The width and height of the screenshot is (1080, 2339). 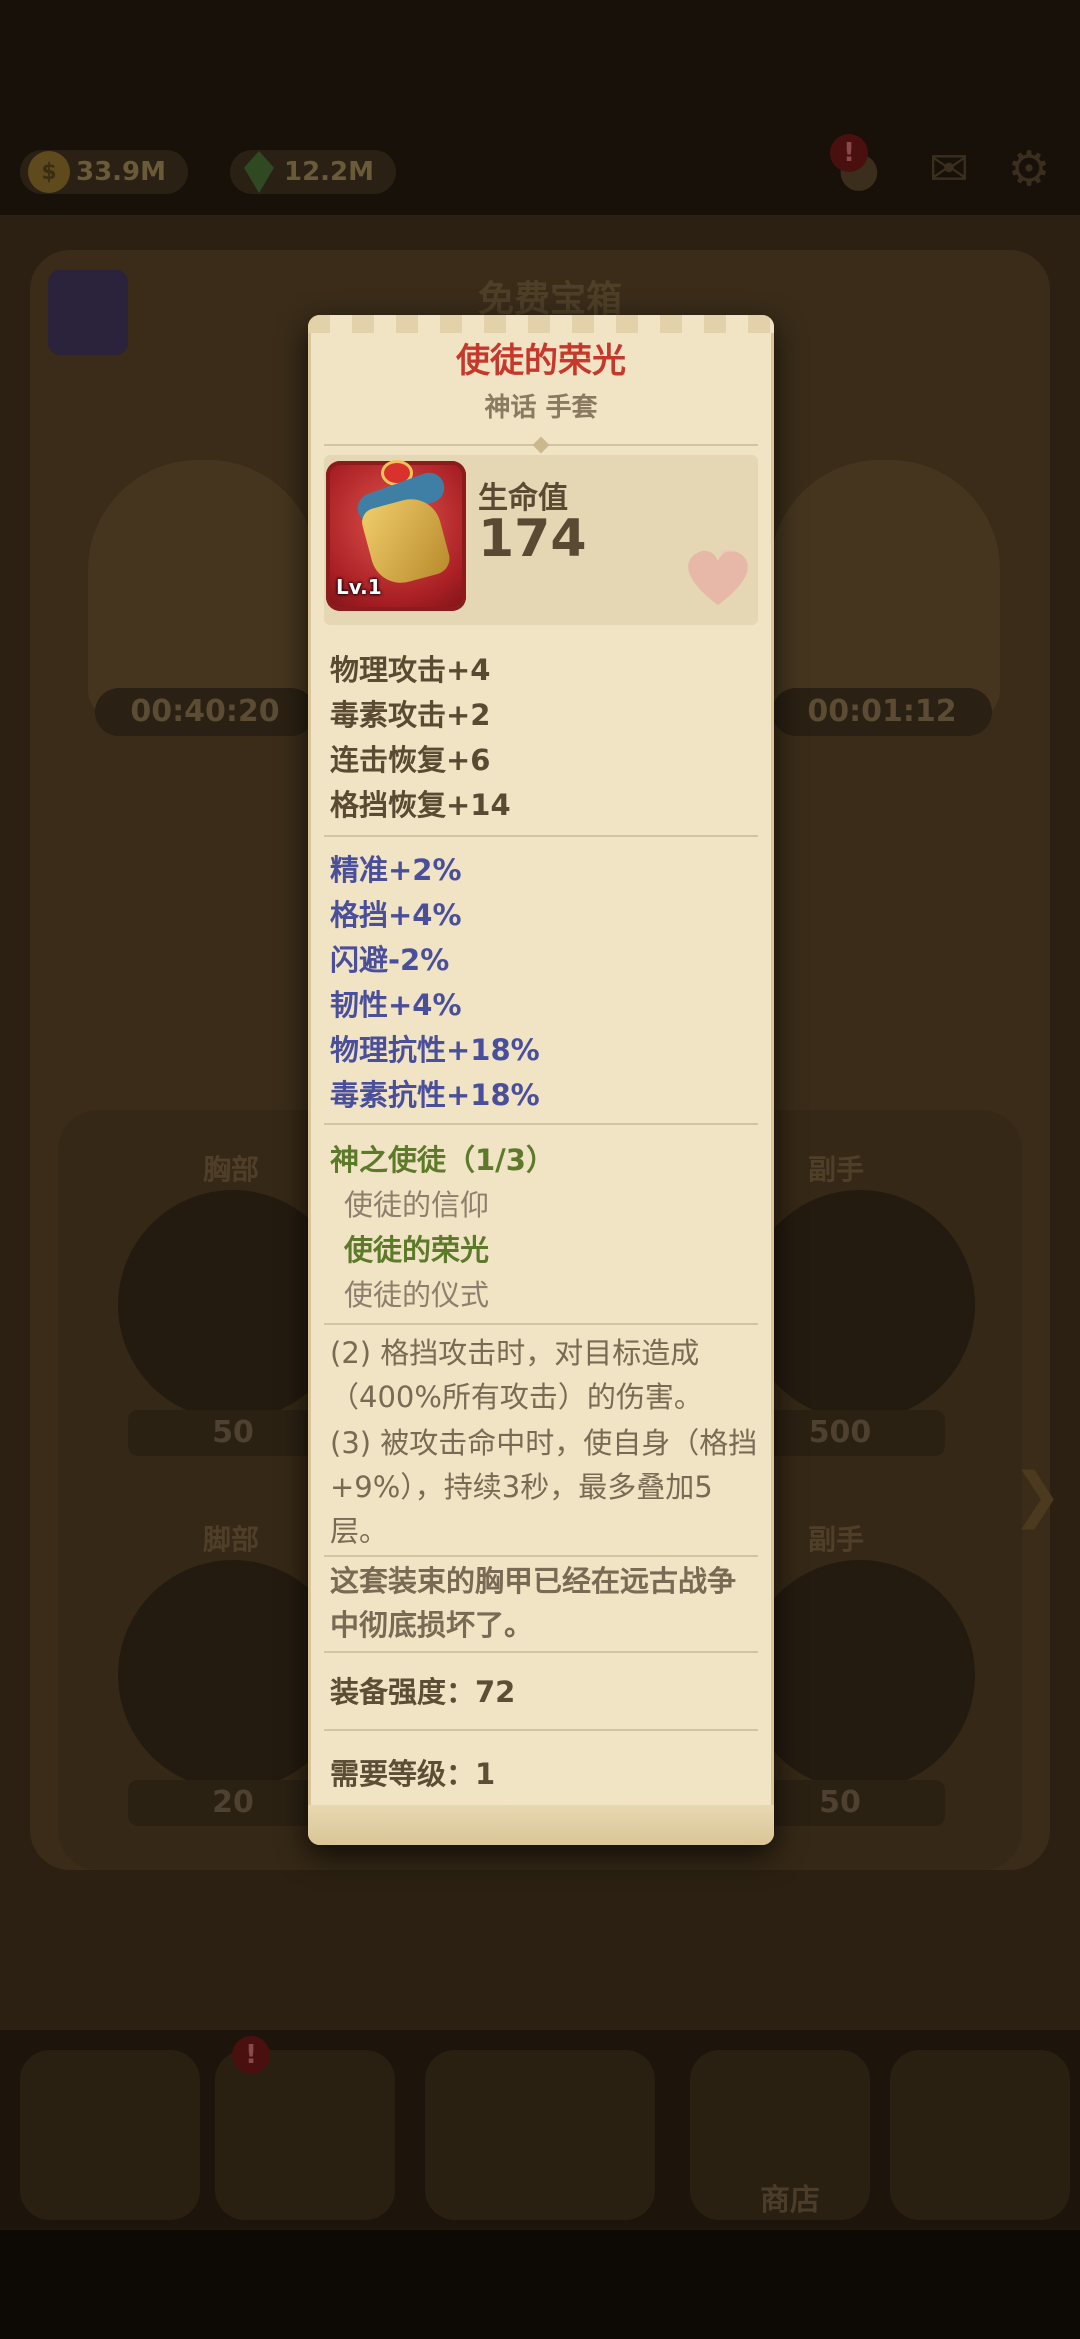 I want to click on heart-icon, so click(x=718, y=577).